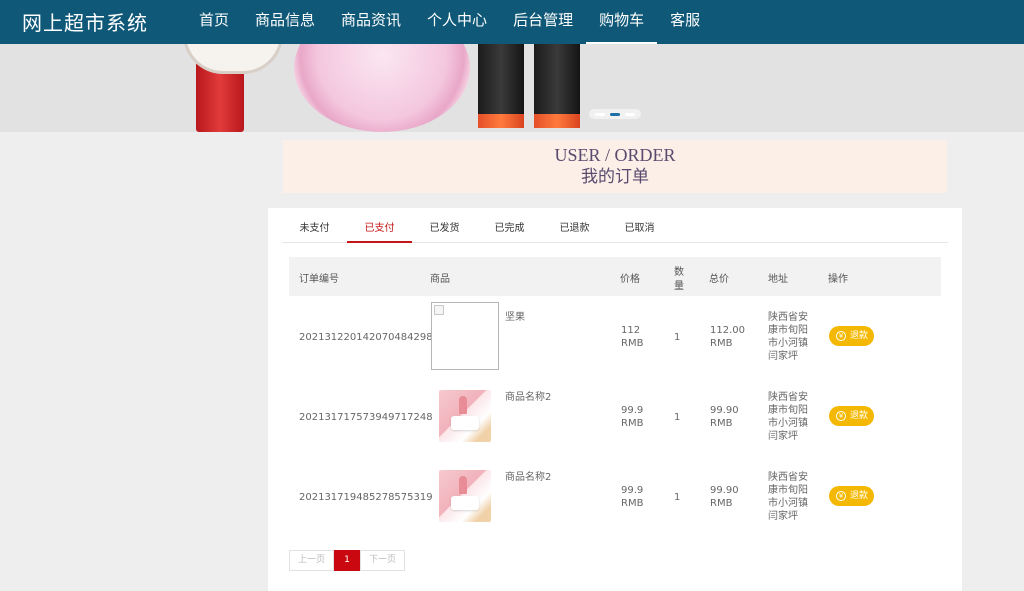 This screenshot has height=591, width=1024. I want to click on main-nav: 首页 商品信息 商品资讯 个人中心 后台管理 购物车 客服, so click(449, 22).